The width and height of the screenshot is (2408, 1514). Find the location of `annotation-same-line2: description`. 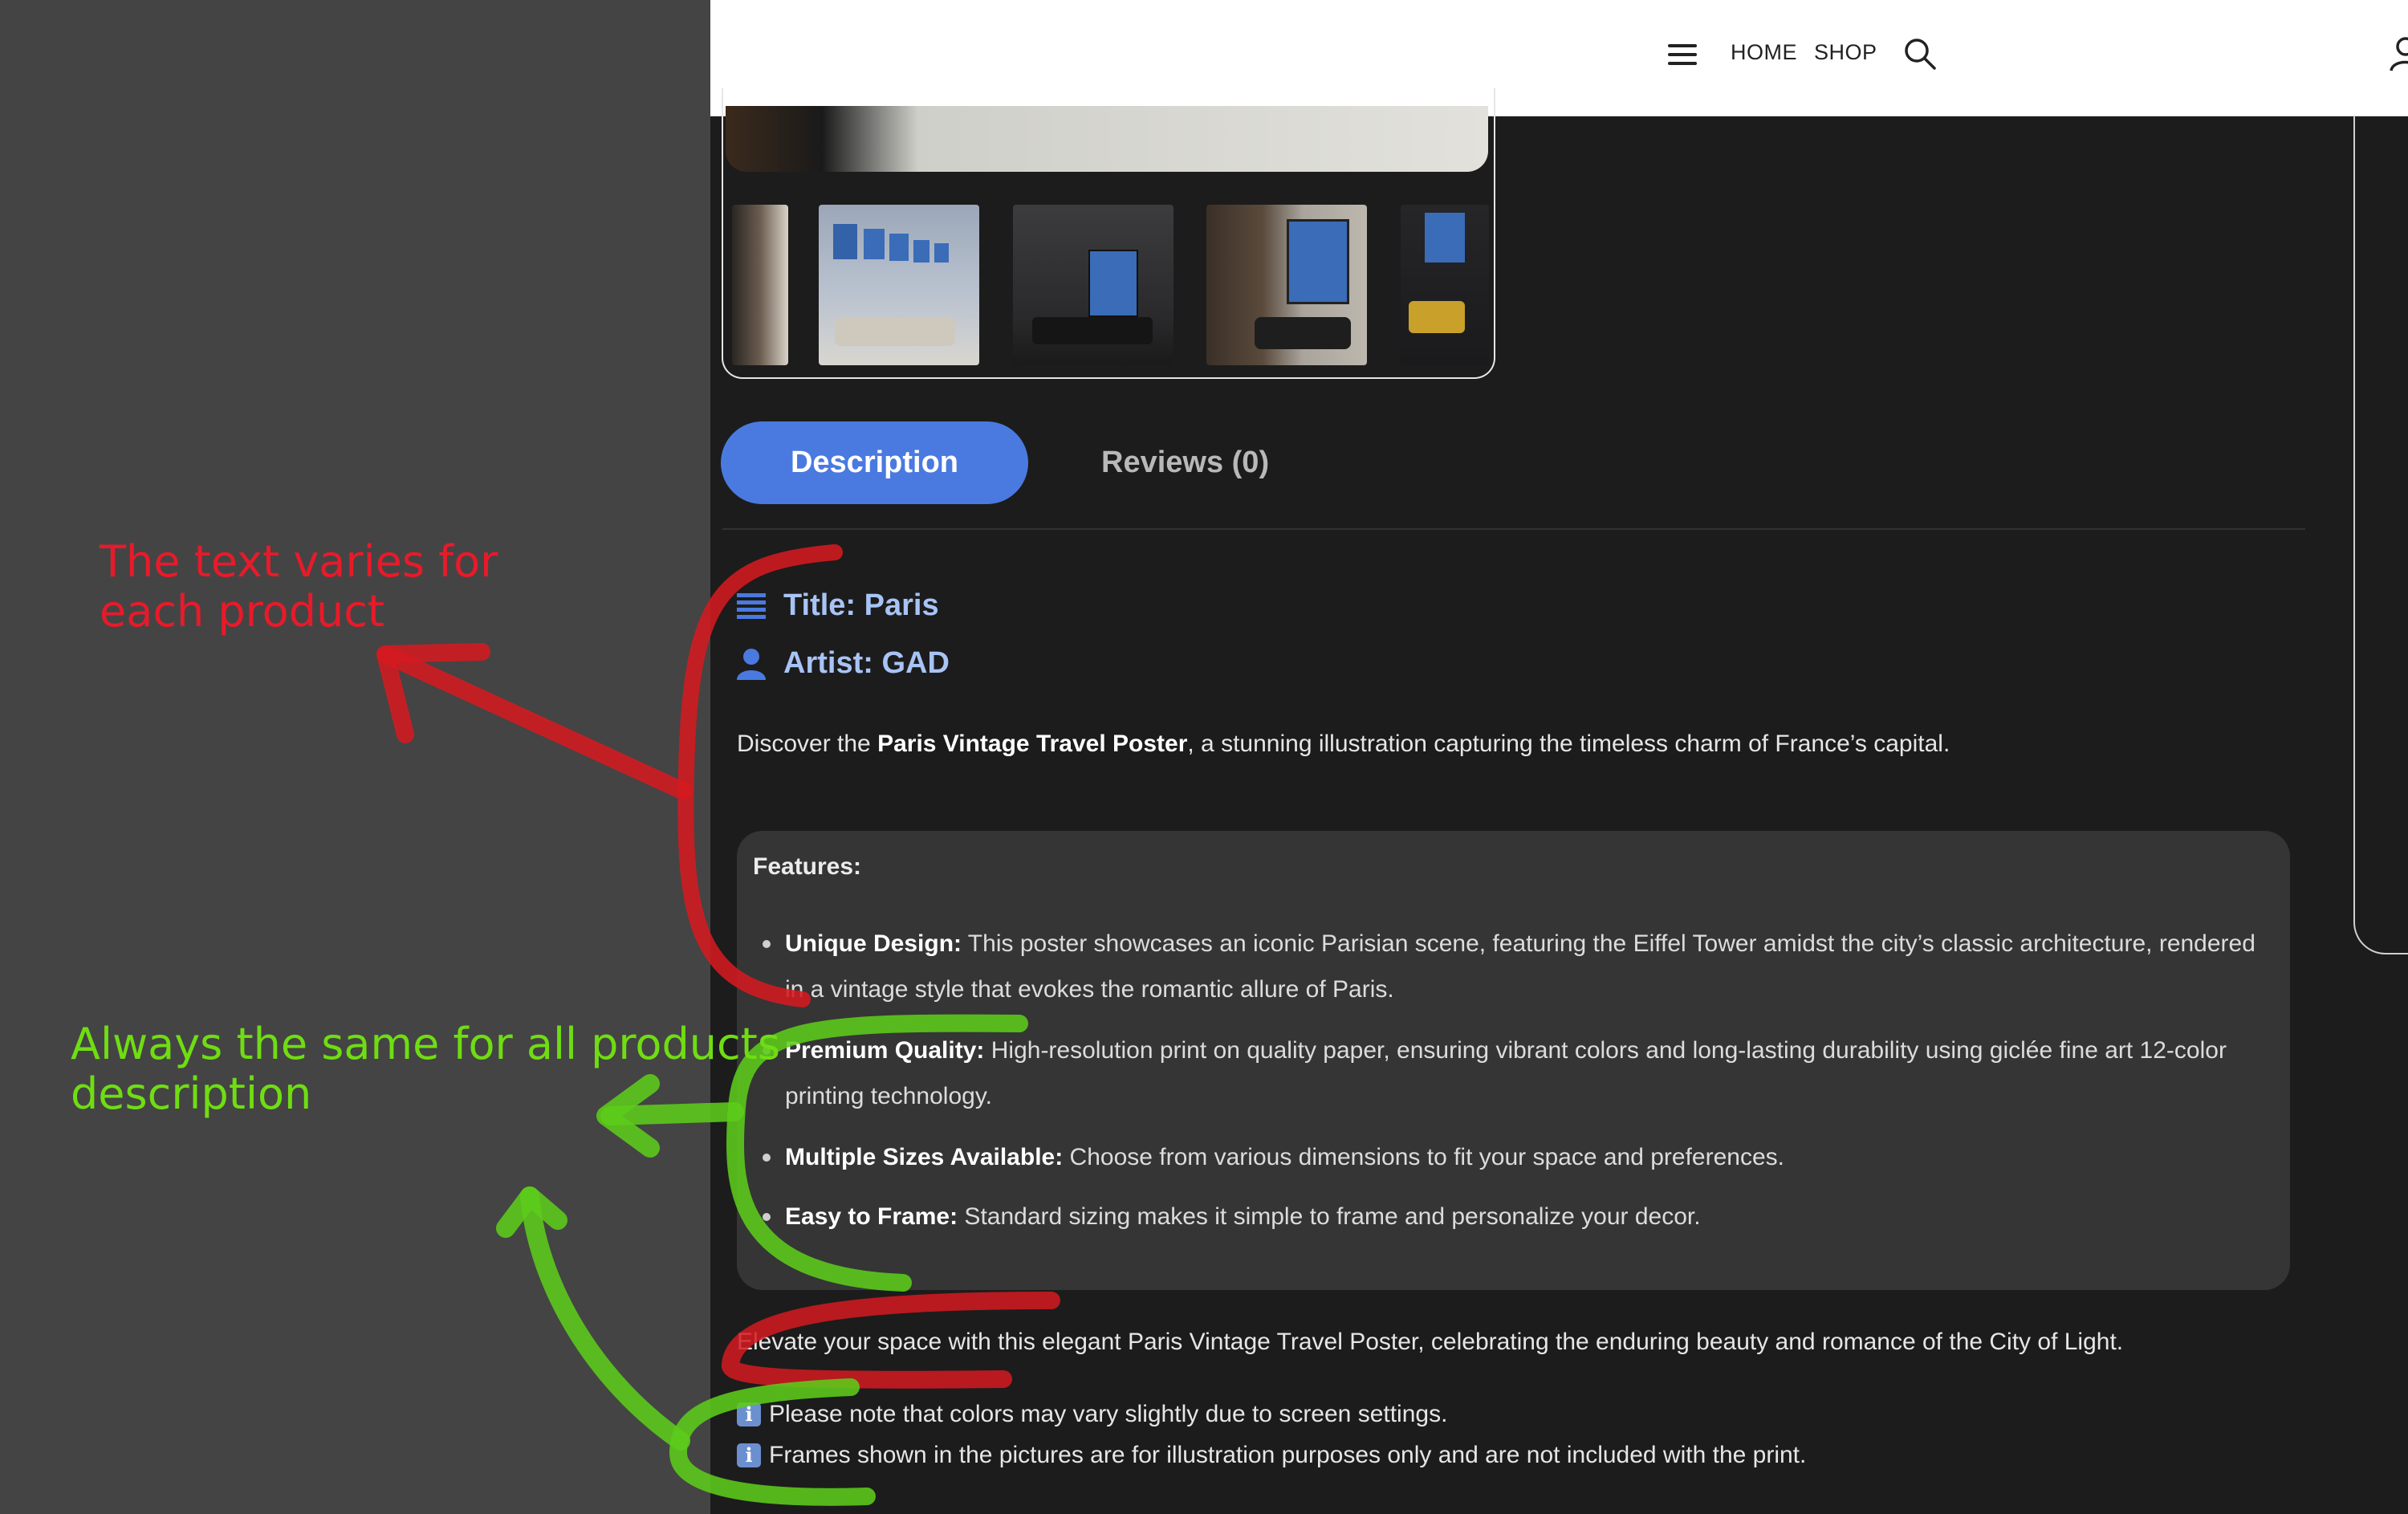

annotation-same-line2: description is located at coordinates (191, 1093).